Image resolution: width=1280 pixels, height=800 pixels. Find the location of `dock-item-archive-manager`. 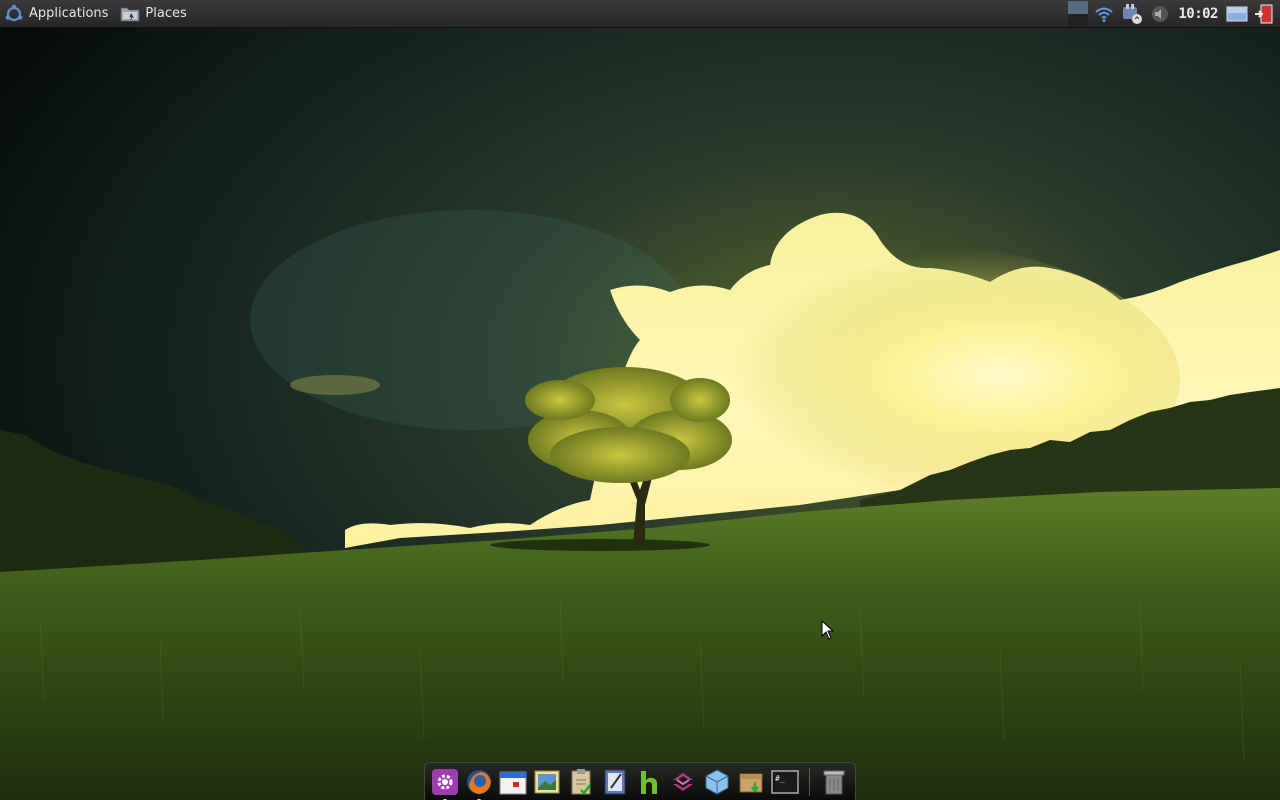

dock-item-archive-manager is located at coordinates (751, 782).